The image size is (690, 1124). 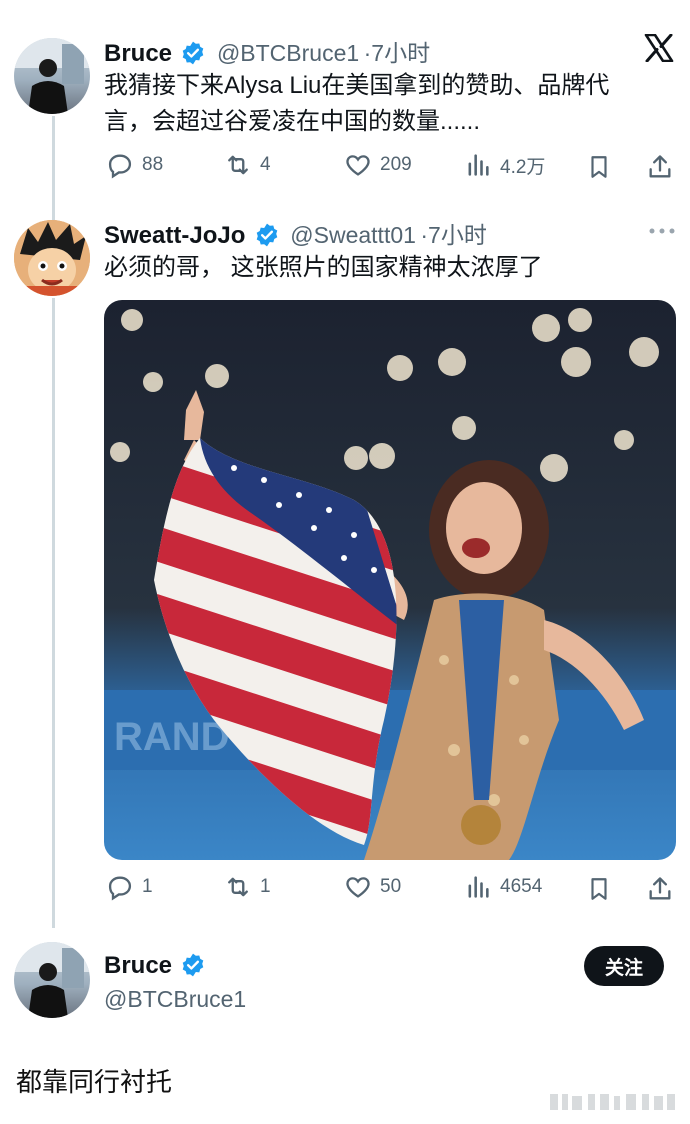 I want to click on reply-count: 88, so click(x=153, y=164).